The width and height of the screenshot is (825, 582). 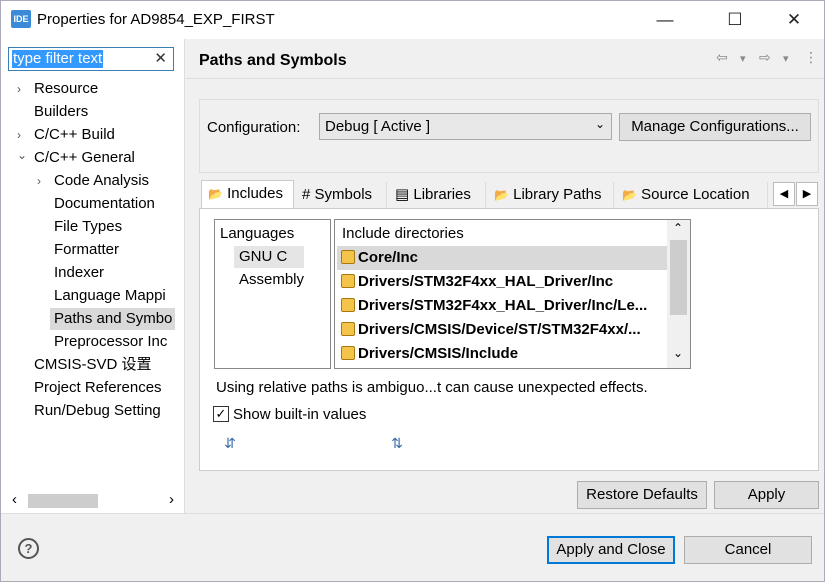 I want to click on include-path: Drivers/STM32F4xx_HAL_Driver/Inc, so click(x=486, y=281).